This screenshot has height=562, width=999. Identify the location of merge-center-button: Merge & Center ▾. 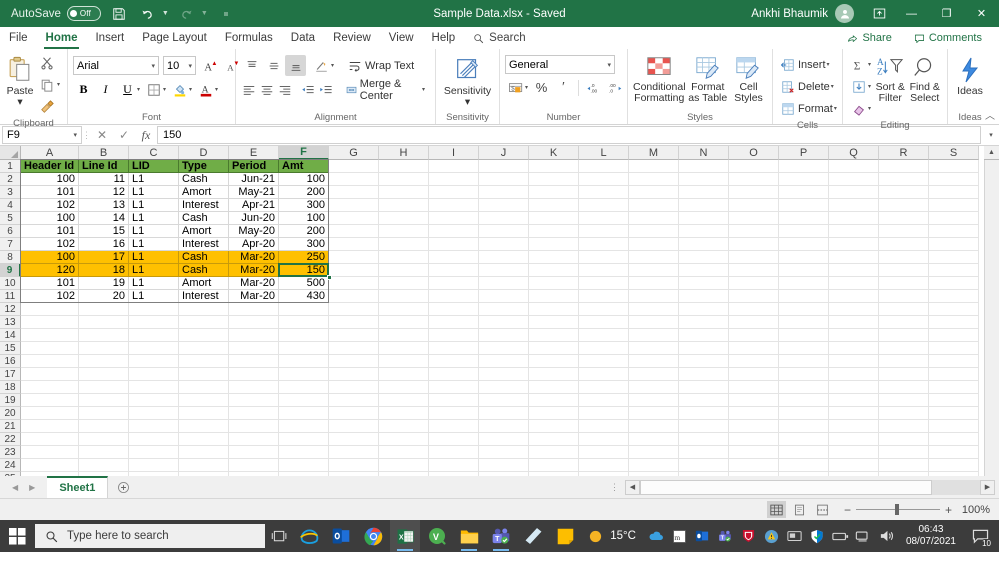
(386, 90).